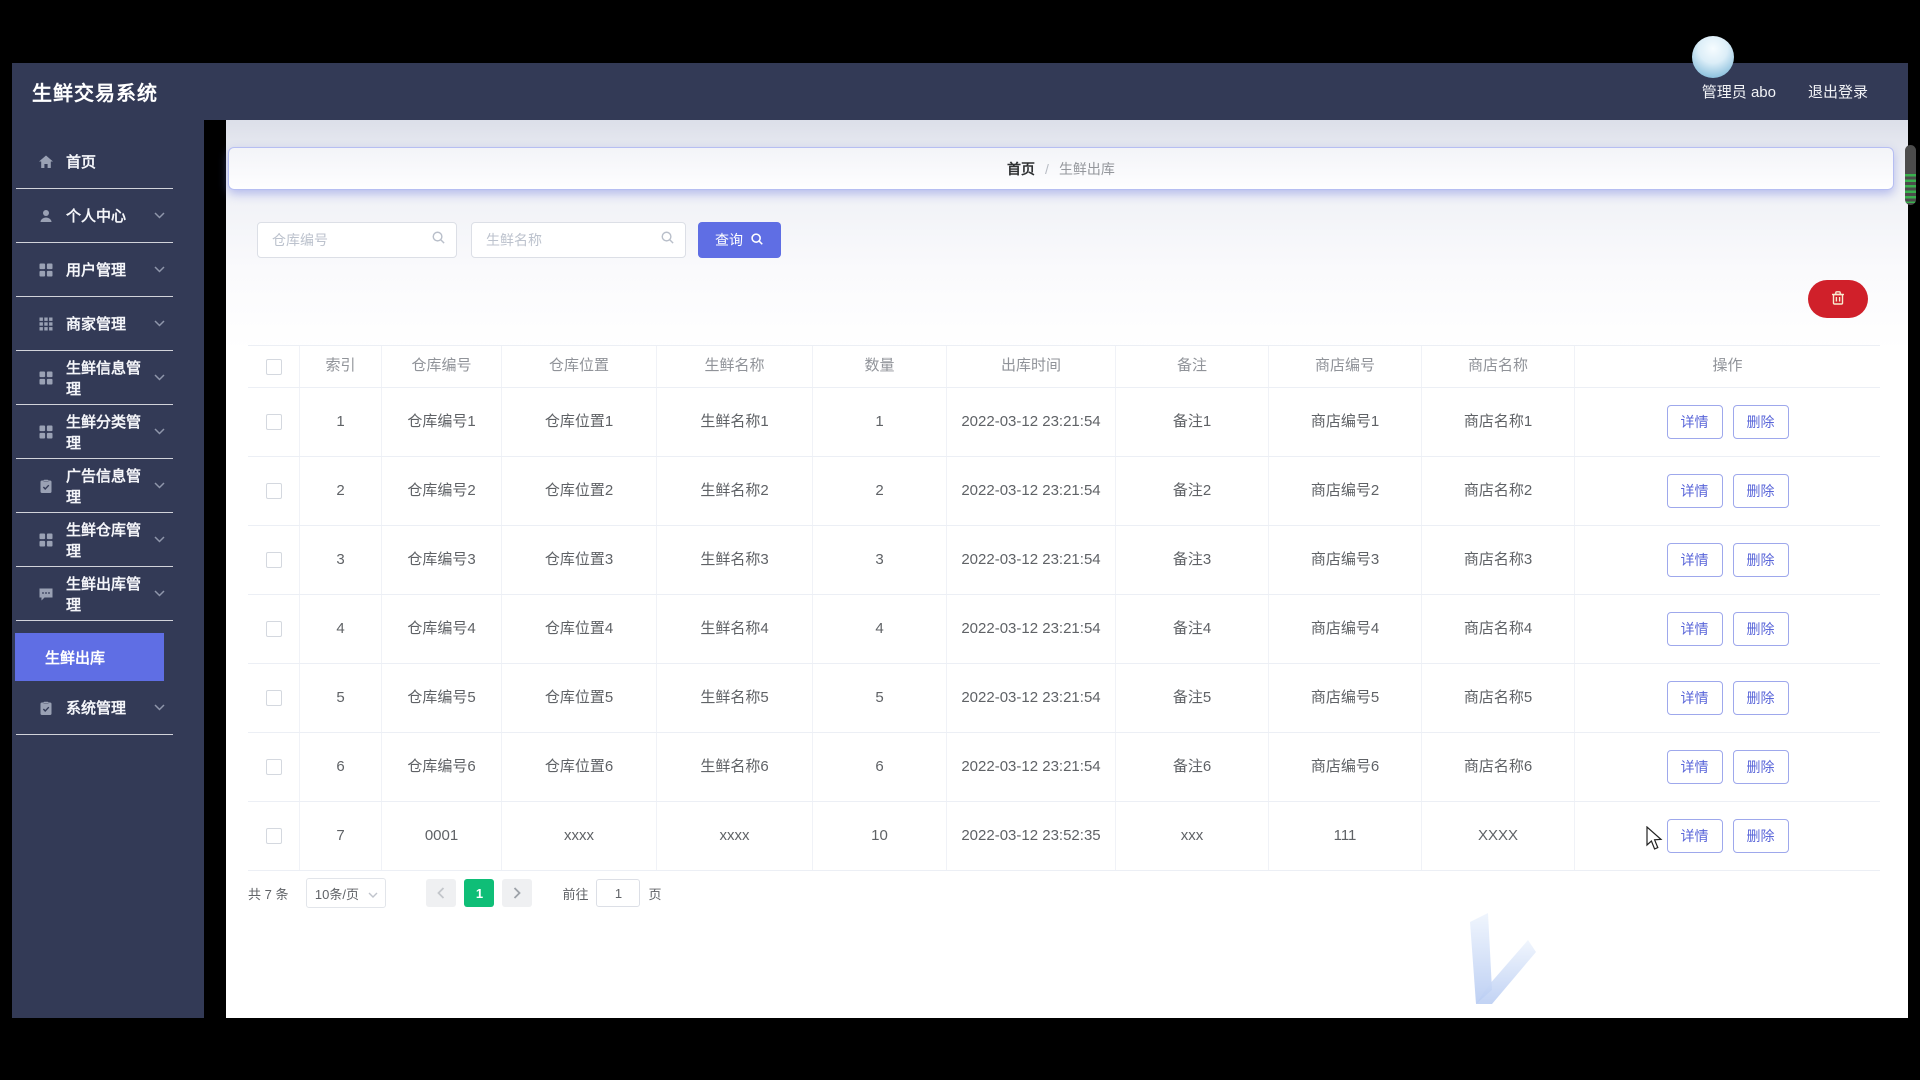  Describe the element at coordinates (1498, 491) in the screenshot. I see `cell-shop-name: 商店名称2` at that location.